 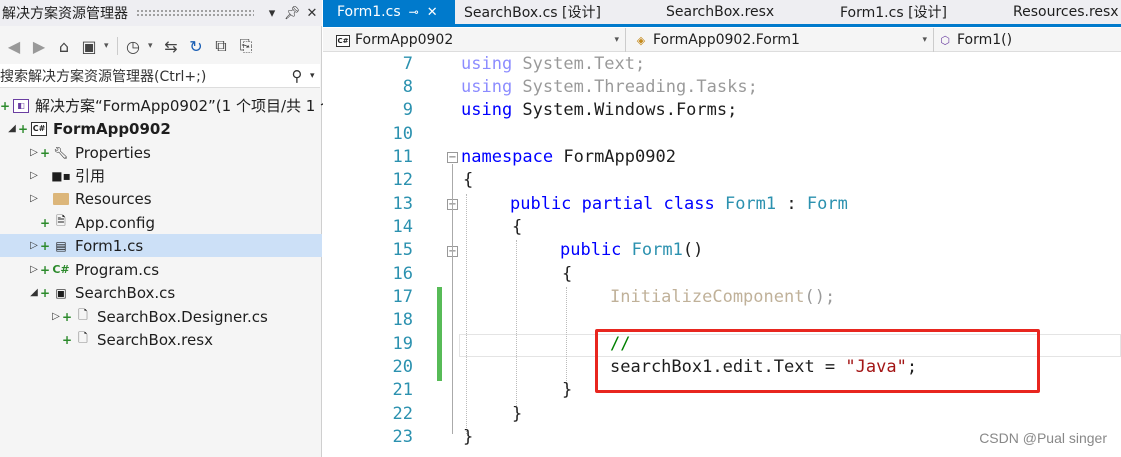 I want to click on close-icon: ✕, so click(x=312, y=13).